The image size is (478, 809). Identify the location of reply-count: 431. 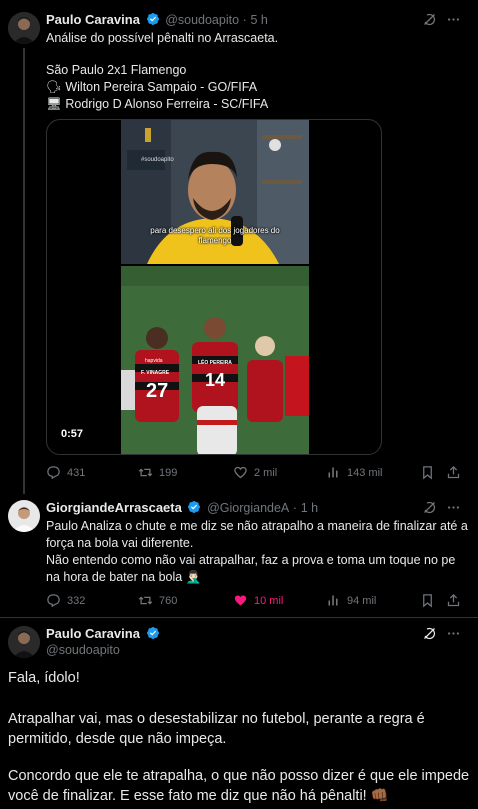
(76, 472).